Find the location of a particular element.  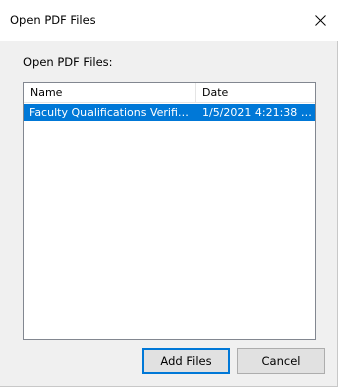

cancel-button: Cancel is located at coordinates (281, 361).